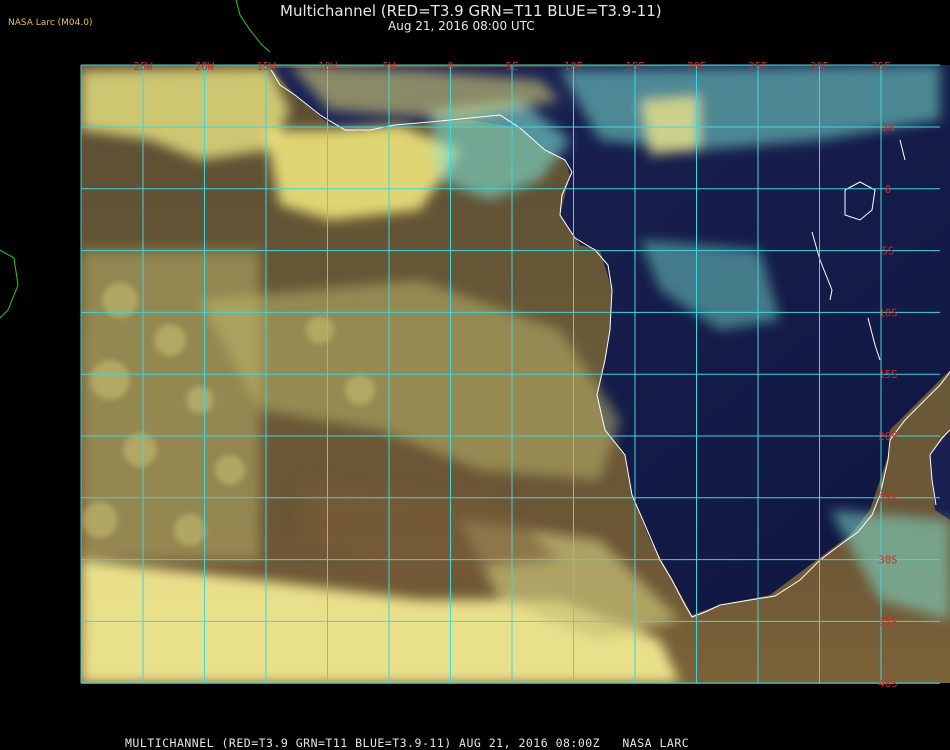 Image resolution: width=950 pixels, height=750 pixels. What do you see at coordinates (888, 684) in the screenshot?
I see `latitude-label: 40S` at bounding box center [888, 684].